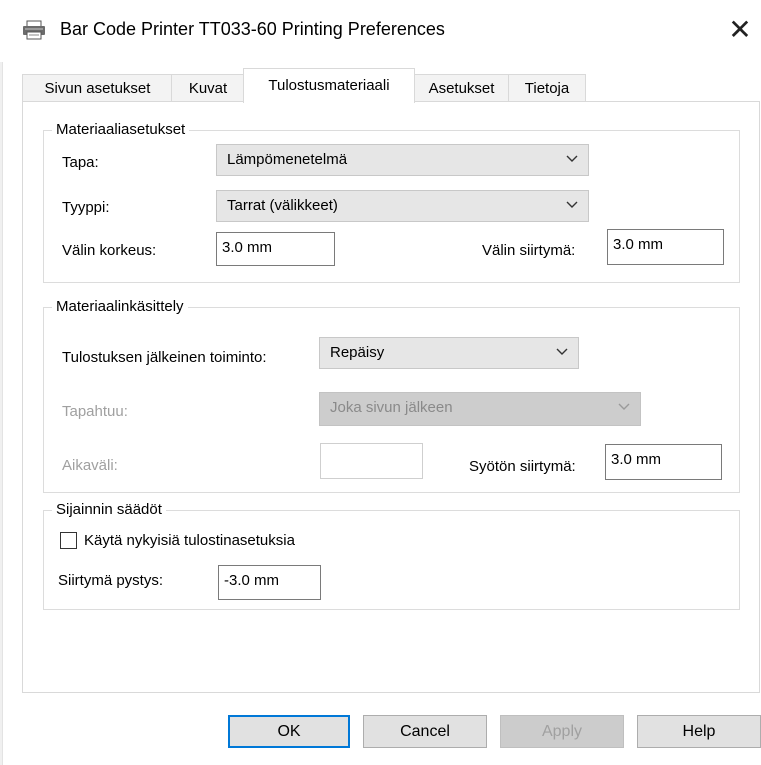 The image size is (761, 765). Describe the element at coordinates (402, 206) in the screenshot. I see `type-select: Tarrat (välikkeet)` at that location.